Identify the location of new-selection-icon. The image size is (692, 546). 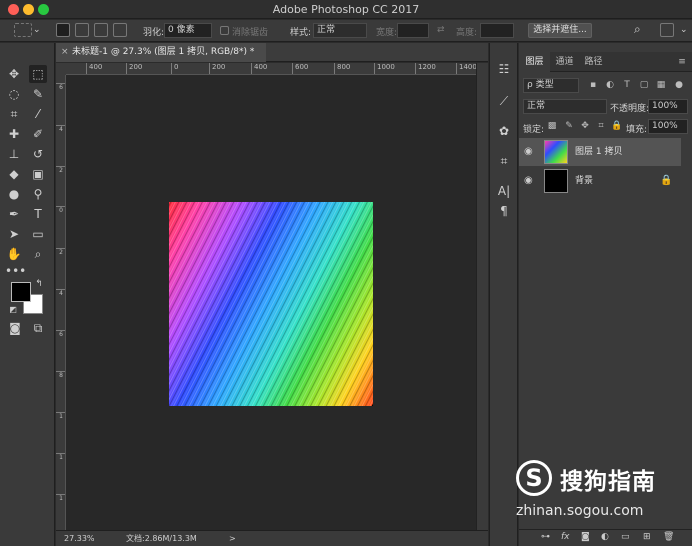
(63, 30).